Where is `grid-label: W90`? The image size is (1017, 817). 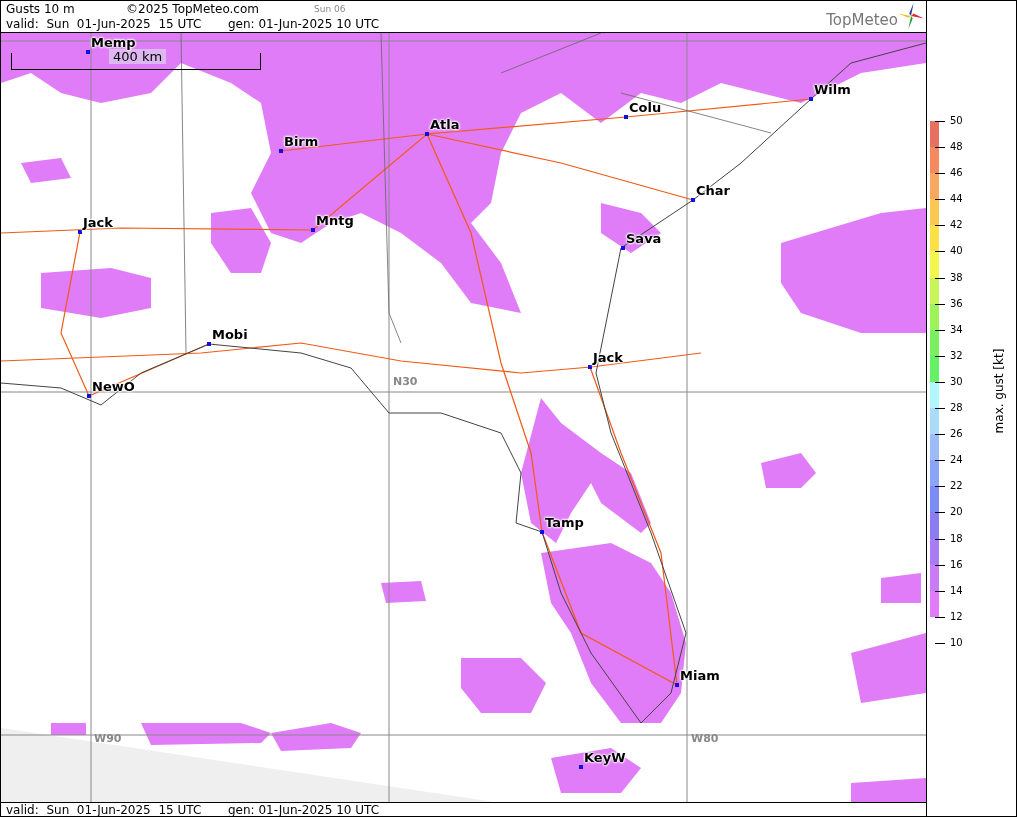
grid-label: W90 is located at coordinates (108, 738).